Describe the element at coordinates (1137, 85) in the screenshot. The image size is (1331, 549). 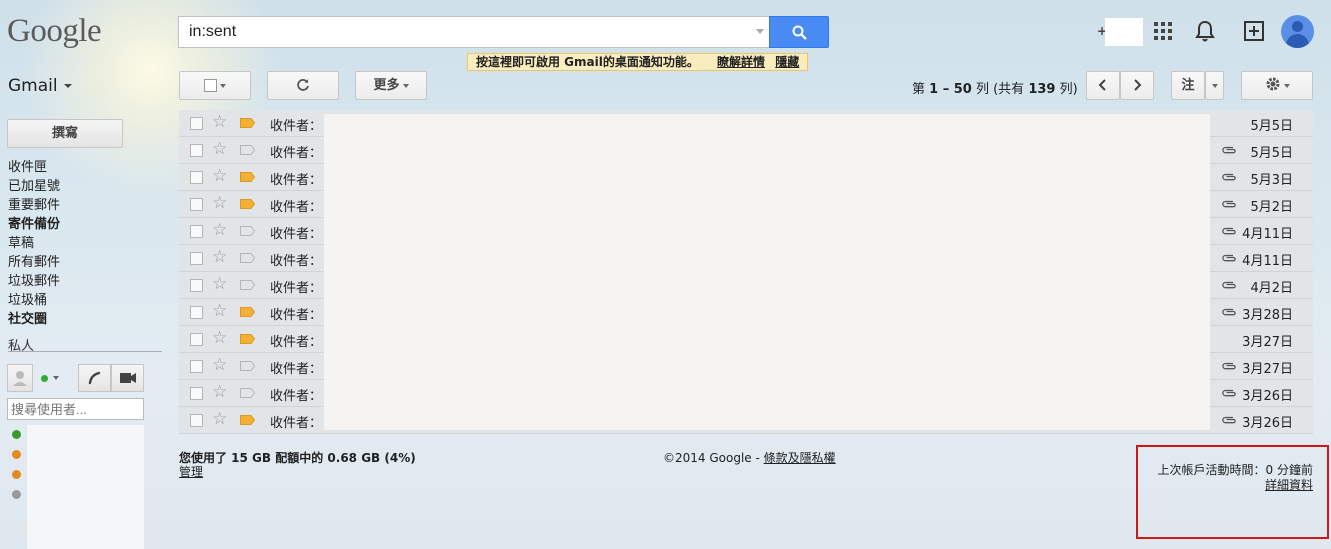
I see `older-page-button` at that location.